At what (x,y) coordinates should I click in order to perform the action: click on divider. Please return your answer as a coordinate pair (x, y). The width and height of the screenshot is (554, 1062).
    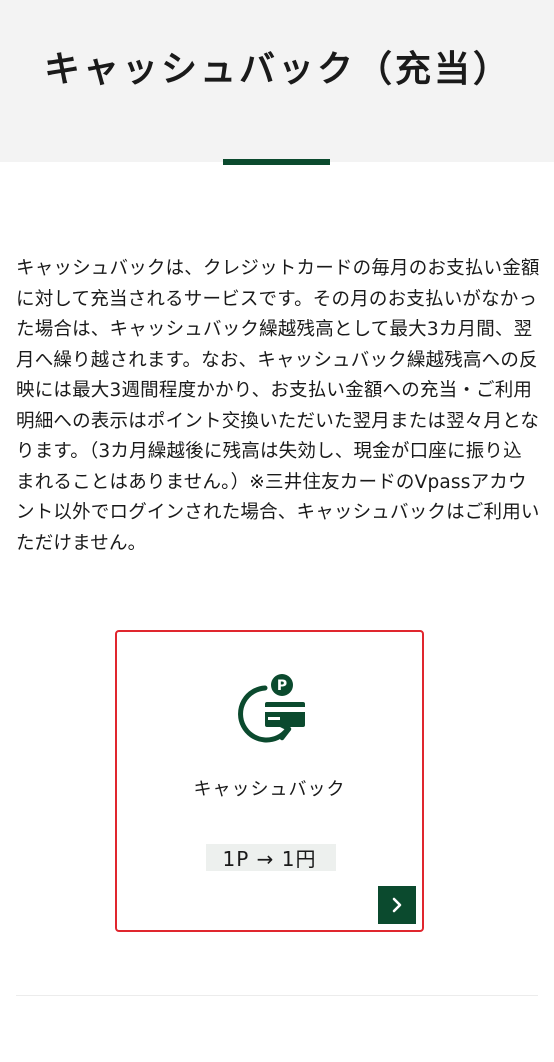
    Looking at the image, I should click on (277, 995).